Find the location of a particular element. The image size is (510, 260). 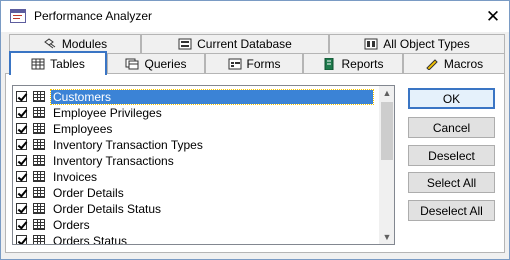

query-icon is located at coordinates (132, 64).